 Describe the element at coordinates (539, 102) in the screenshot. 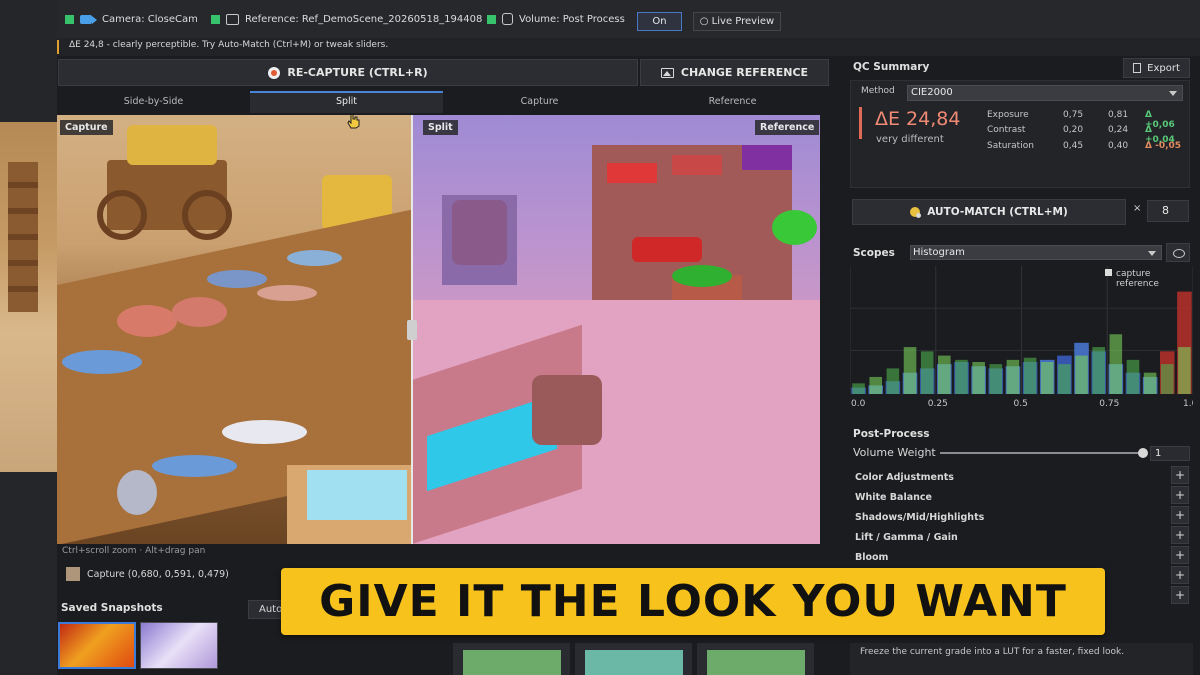

I see `tab-capture: Capture` at that location.